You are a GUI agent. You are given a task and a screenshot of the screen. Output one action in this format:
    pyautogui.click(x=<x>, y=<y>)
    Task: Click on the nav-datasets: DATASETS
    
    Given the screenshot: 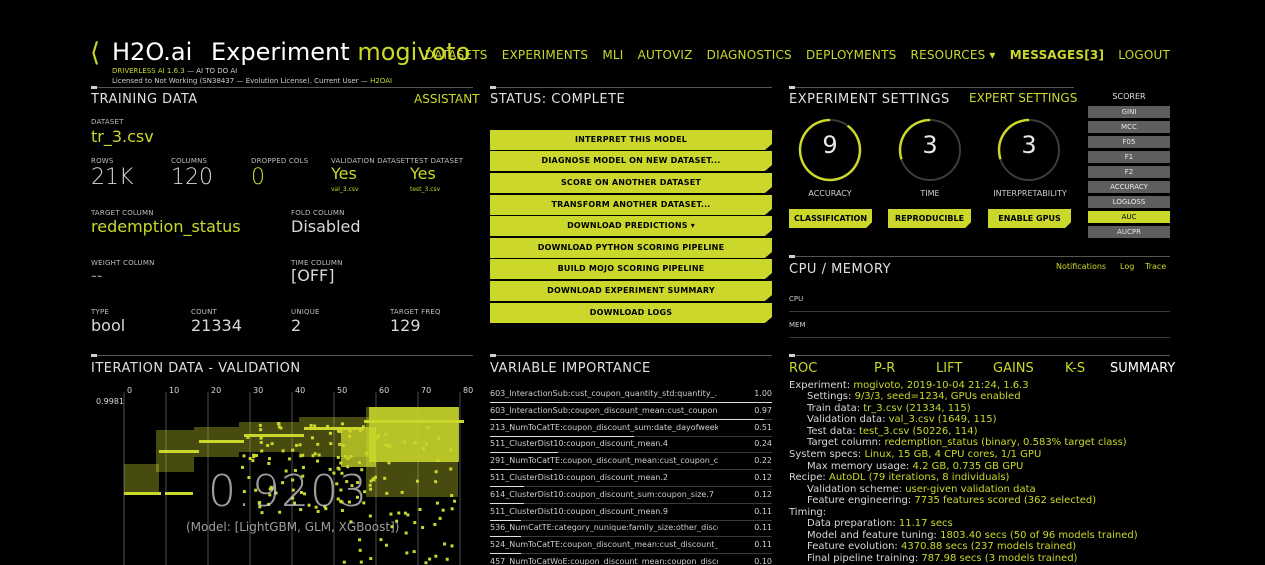 What is the action you would take?
    pyautogui.click(x=456, y=55)
    